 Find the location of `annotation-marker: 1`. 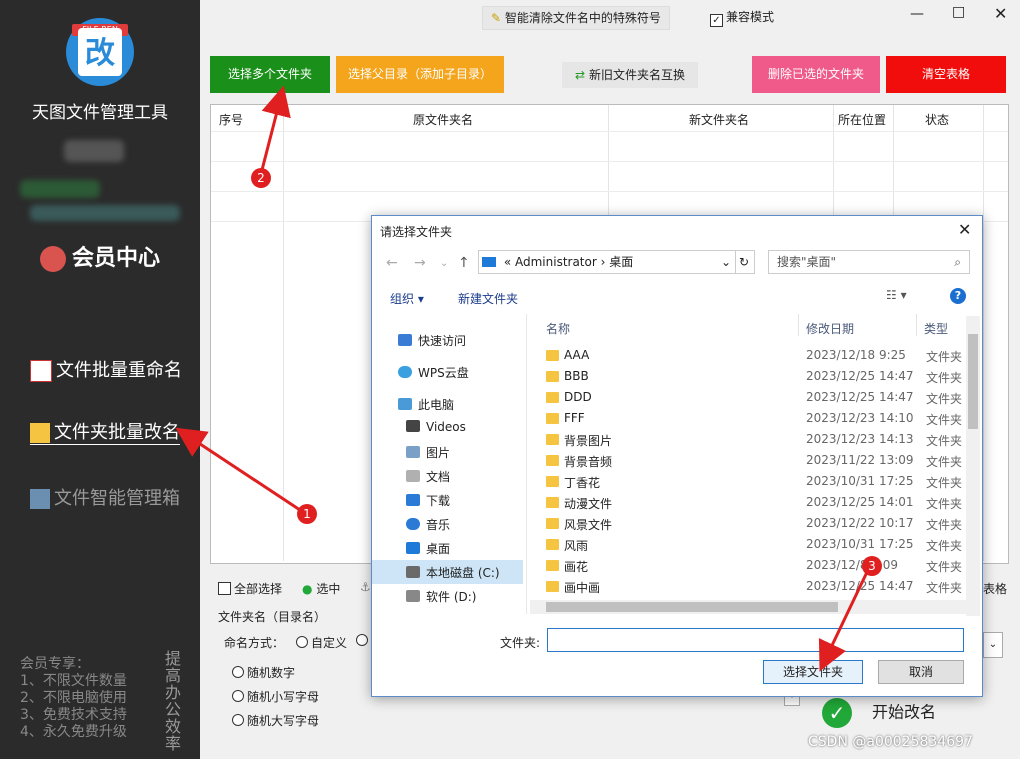

annotation-marker: 1 is located at coordinates (307, 514).